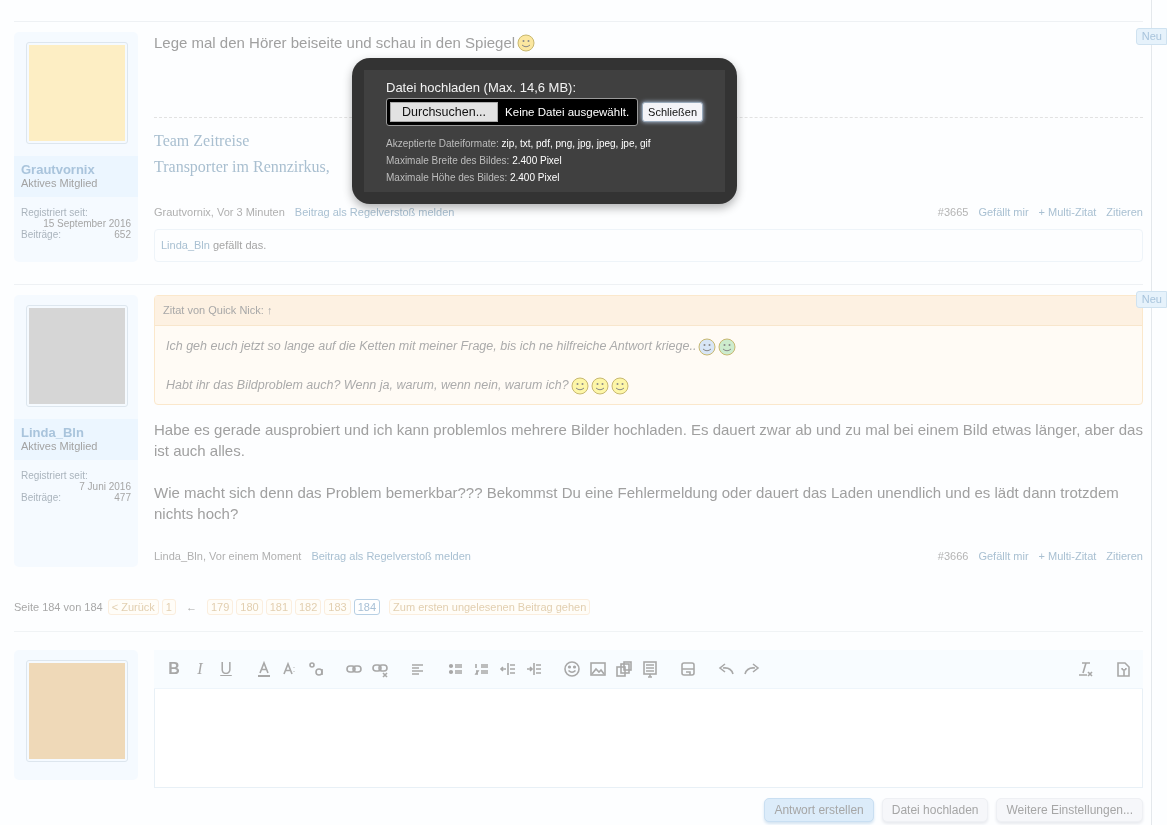 The image size is (1167, 825). I want to click on post-number: #3666, so click(953, 556).